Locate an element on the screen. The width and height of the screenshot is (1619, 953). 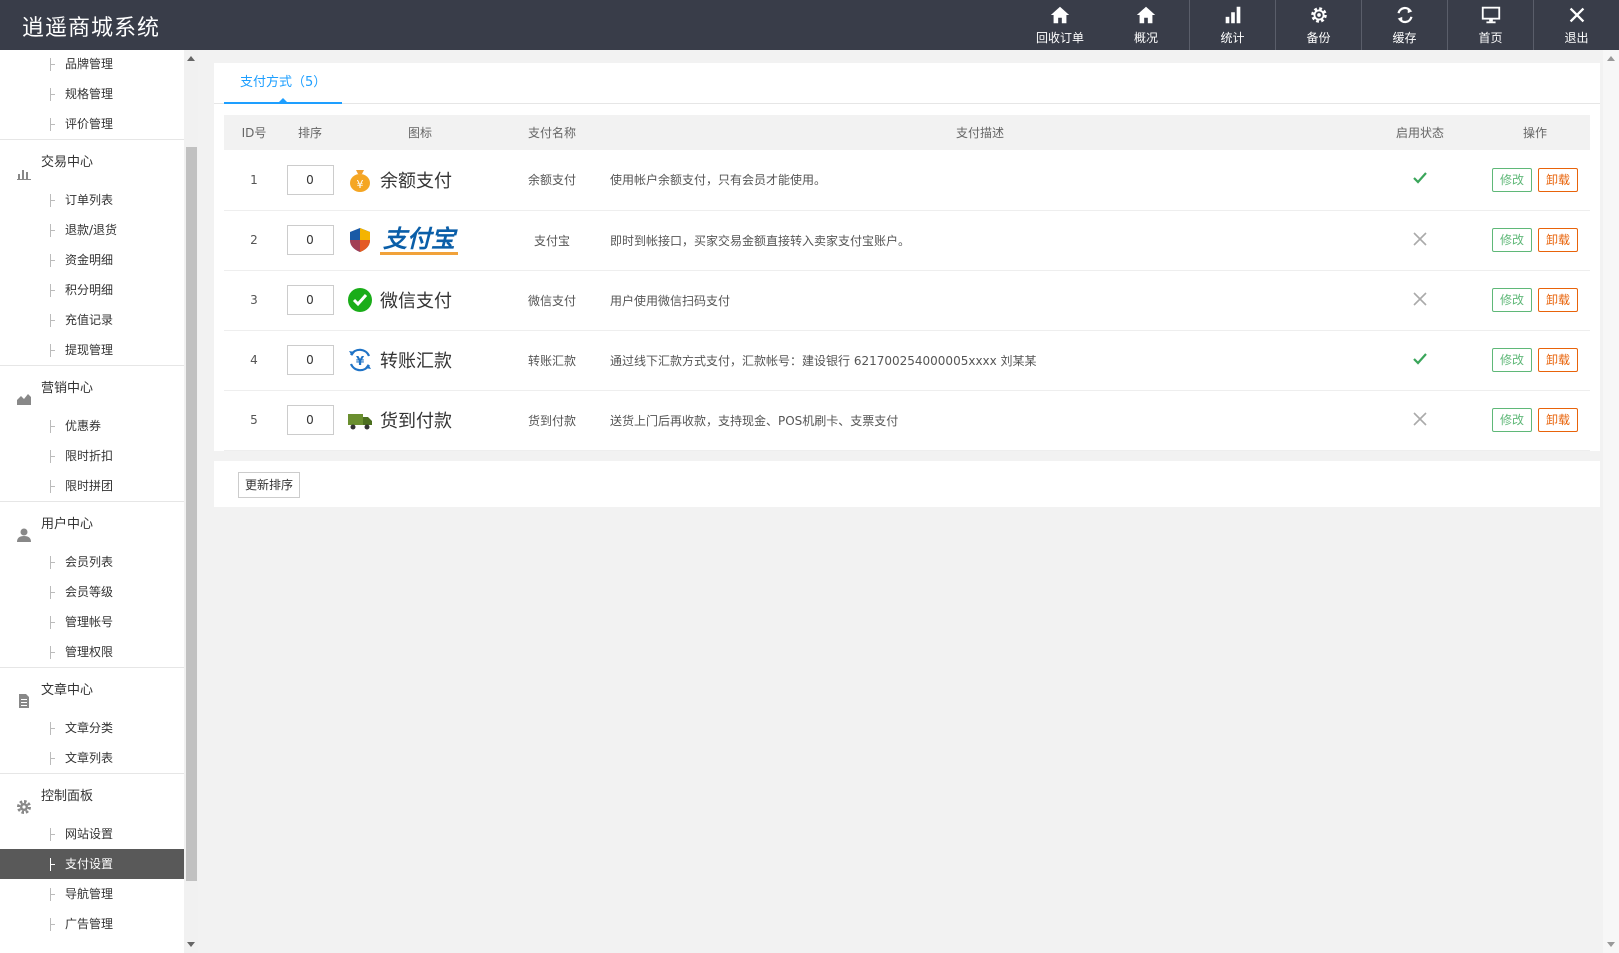
cell-desc: 送货上门后再收款，支持现金、POS机刷卡、支票支付 is located at coordinates (980, 420).